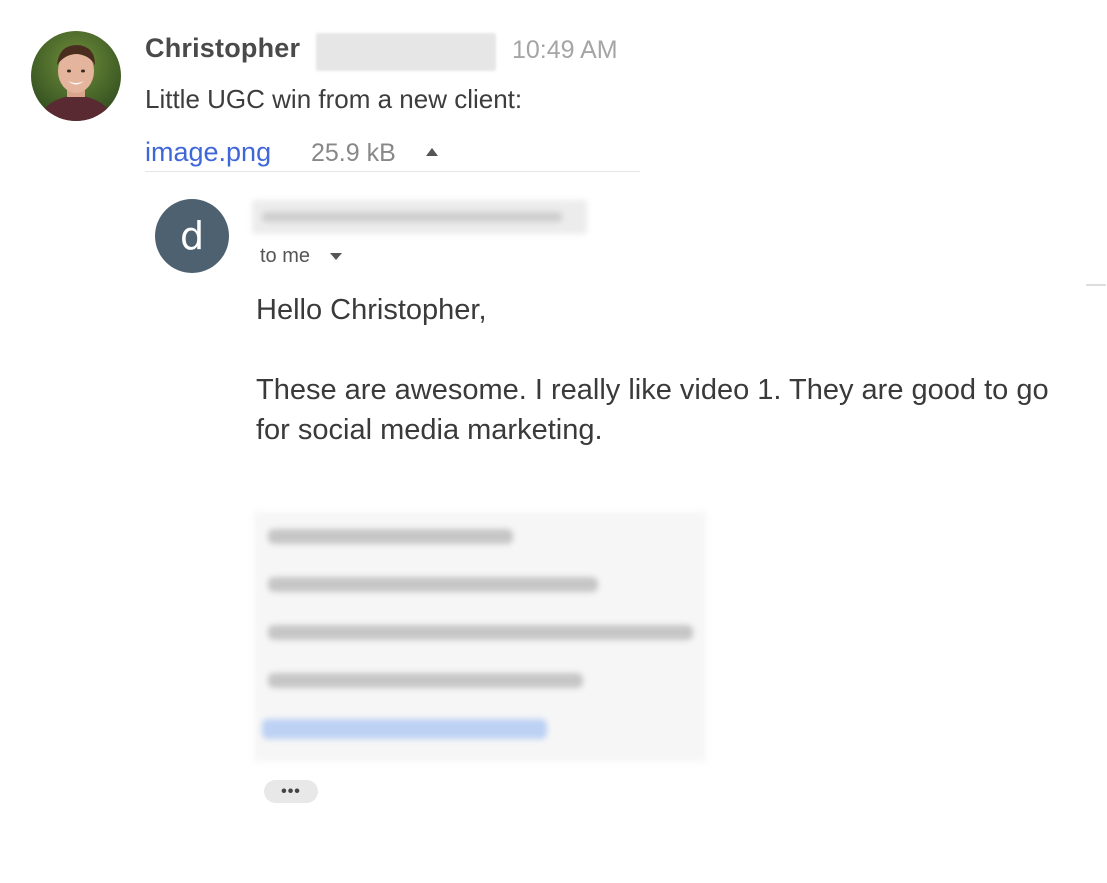  What do you see at coordinates (419, 217) in the screenshot?
I see `redacted-sender-address` at bounding box center [419, 217].